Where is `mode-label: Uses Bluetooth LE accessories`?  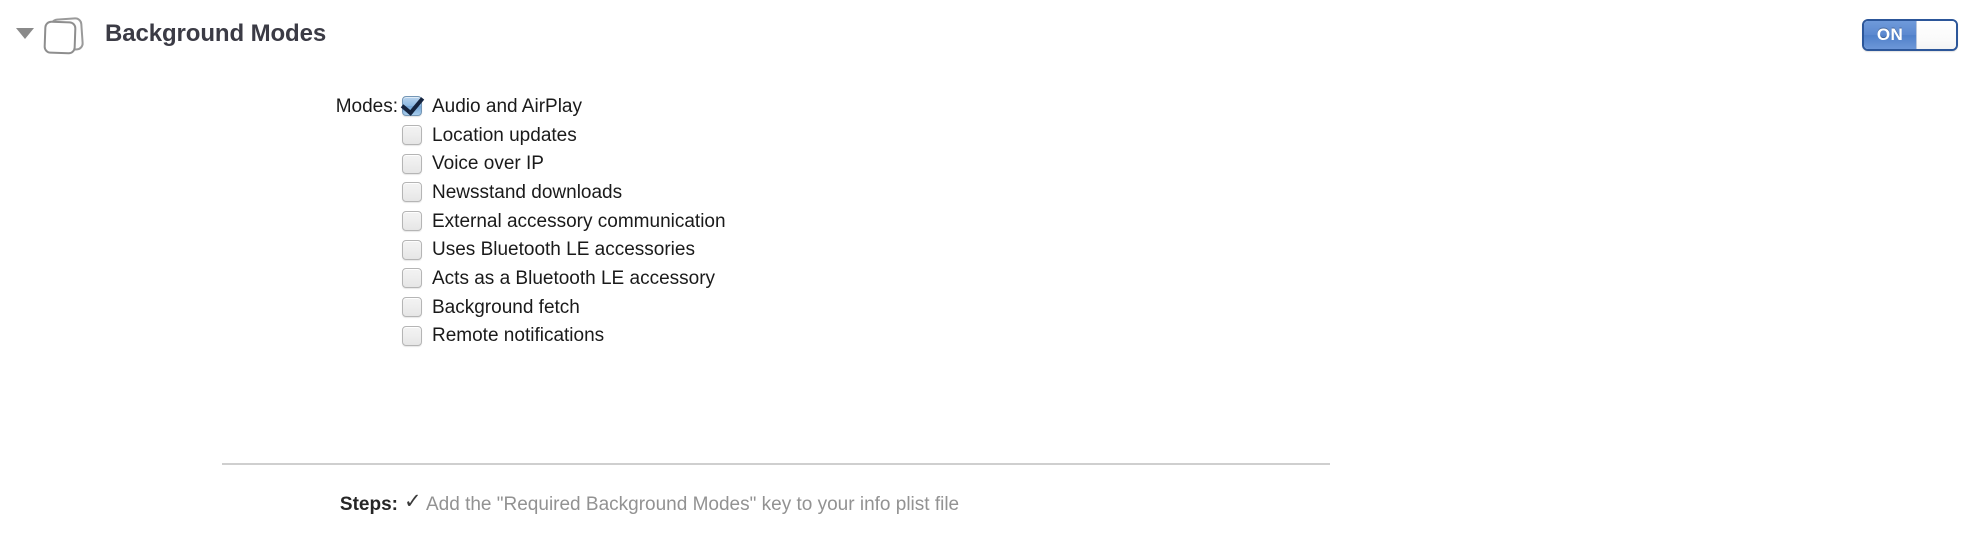
mode-label: Uses Bluetooth LE accessories is located at coordinates (563, 250).